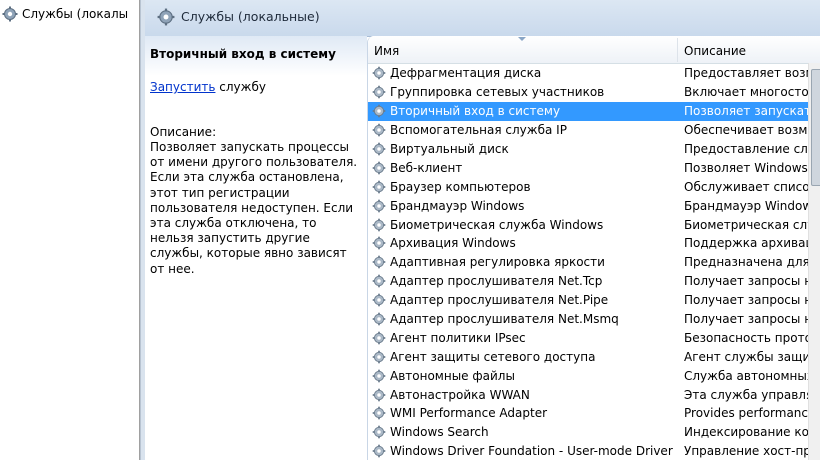 This screenshot has width=820, height=460. What do you see at coordinates (752, 205) in the screenshot?
I see `service-description: Брандмауэр Windows п` at bounding box center [752, 205].